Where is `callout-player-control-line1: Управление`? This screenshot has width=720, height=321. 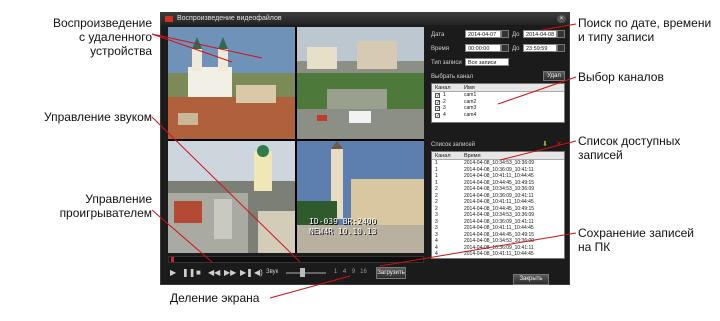
callout-player-control-line1: Управление is located at coordinates (118, 199).